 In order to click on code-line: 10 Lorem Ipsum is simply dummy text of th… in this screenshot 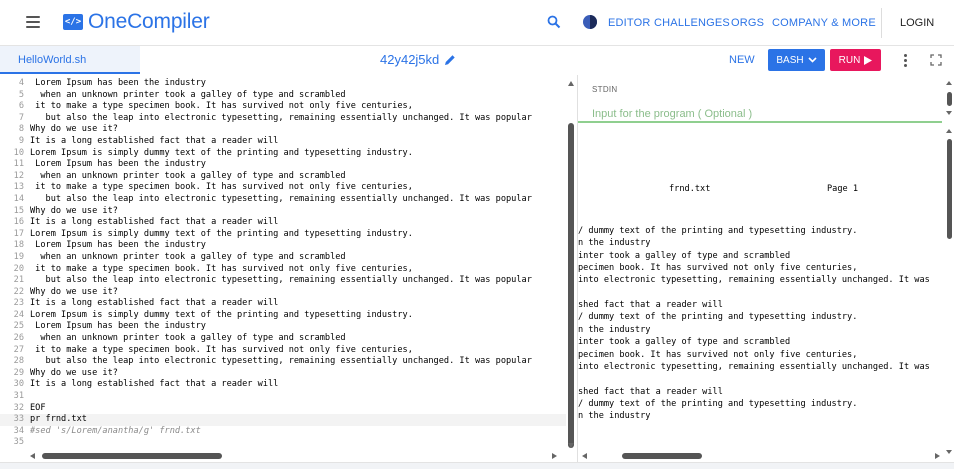, I will do `click(283, 154)`.